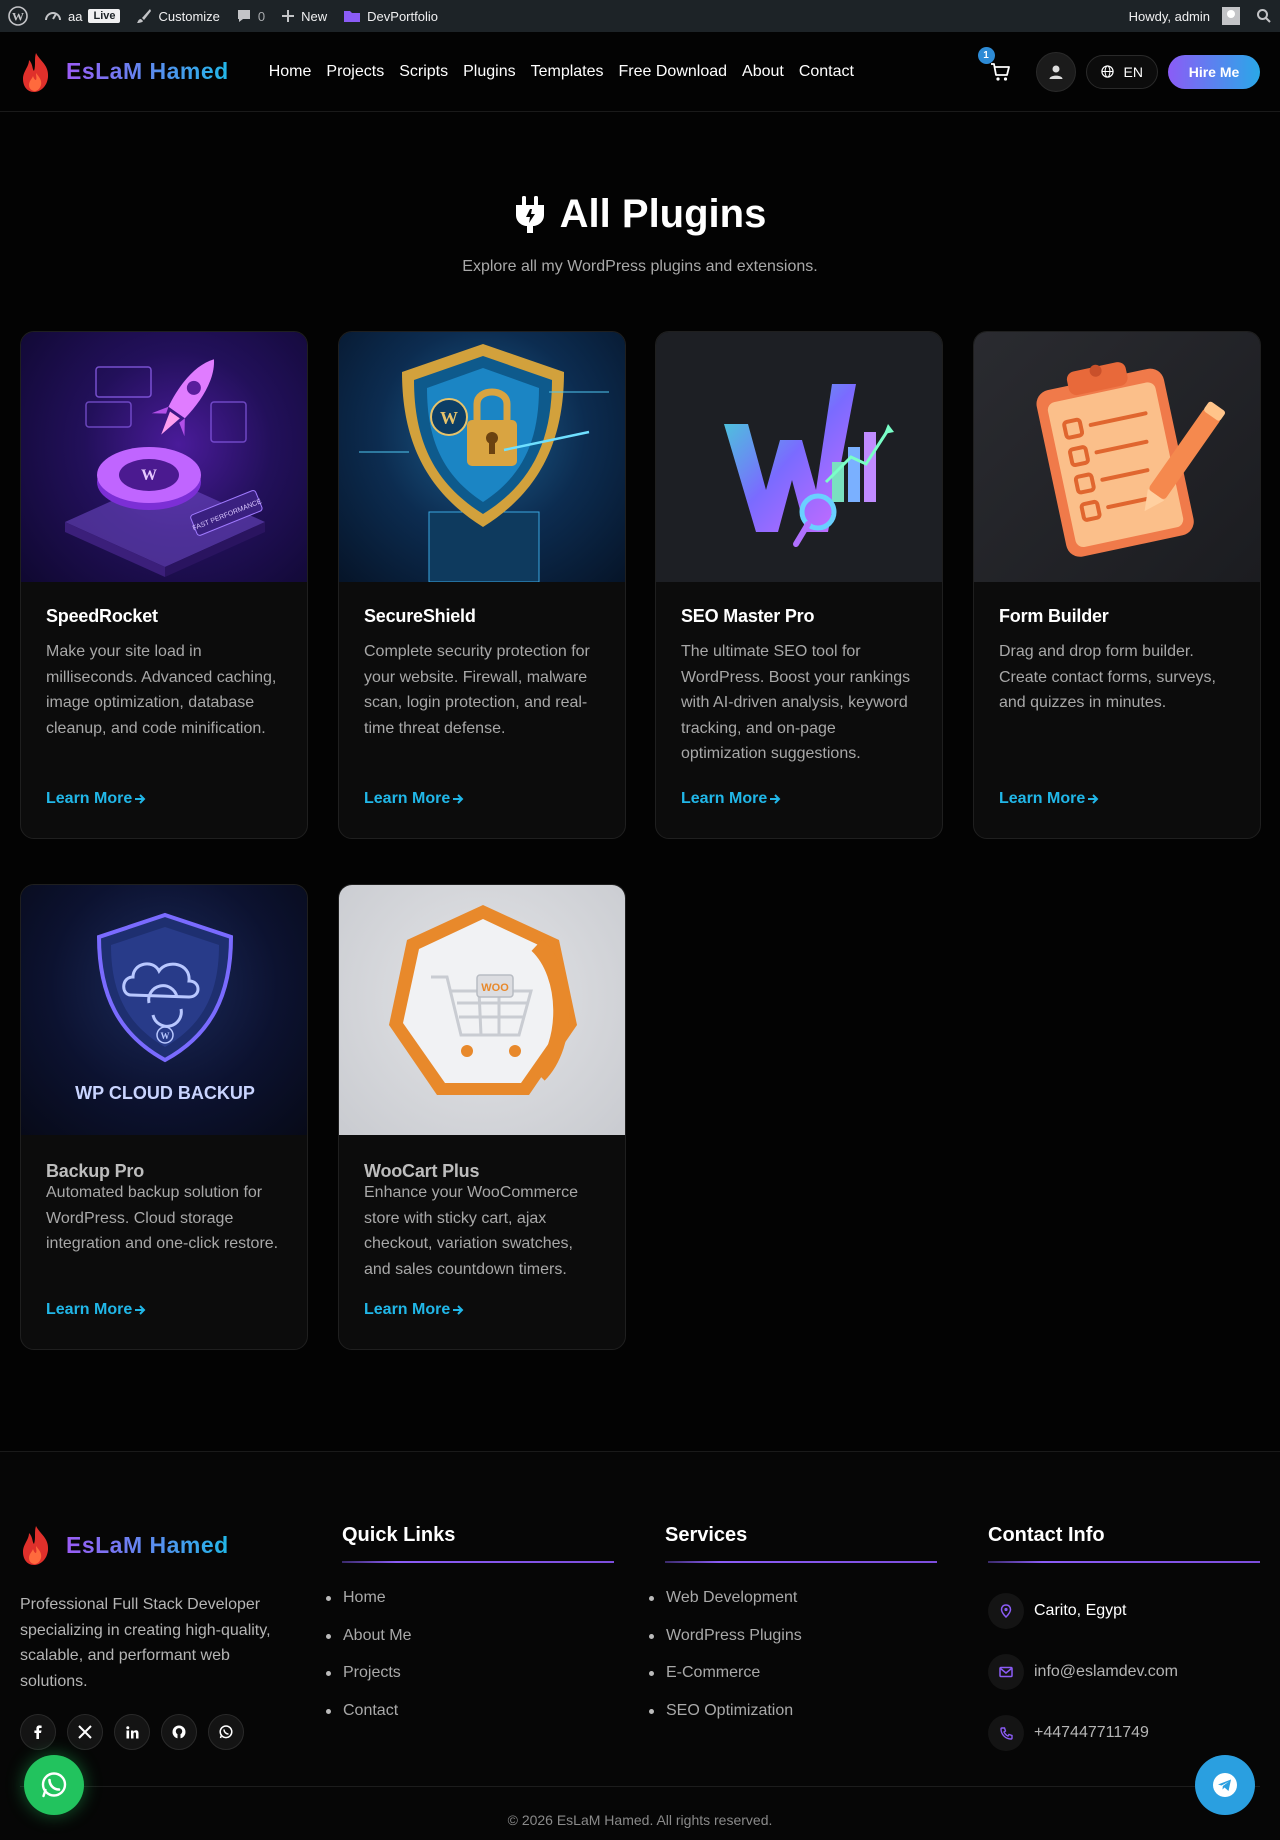 The height and width of the screenshot is (1840, 1280). I want to click on telegram-icon, so click(1225, 1785).